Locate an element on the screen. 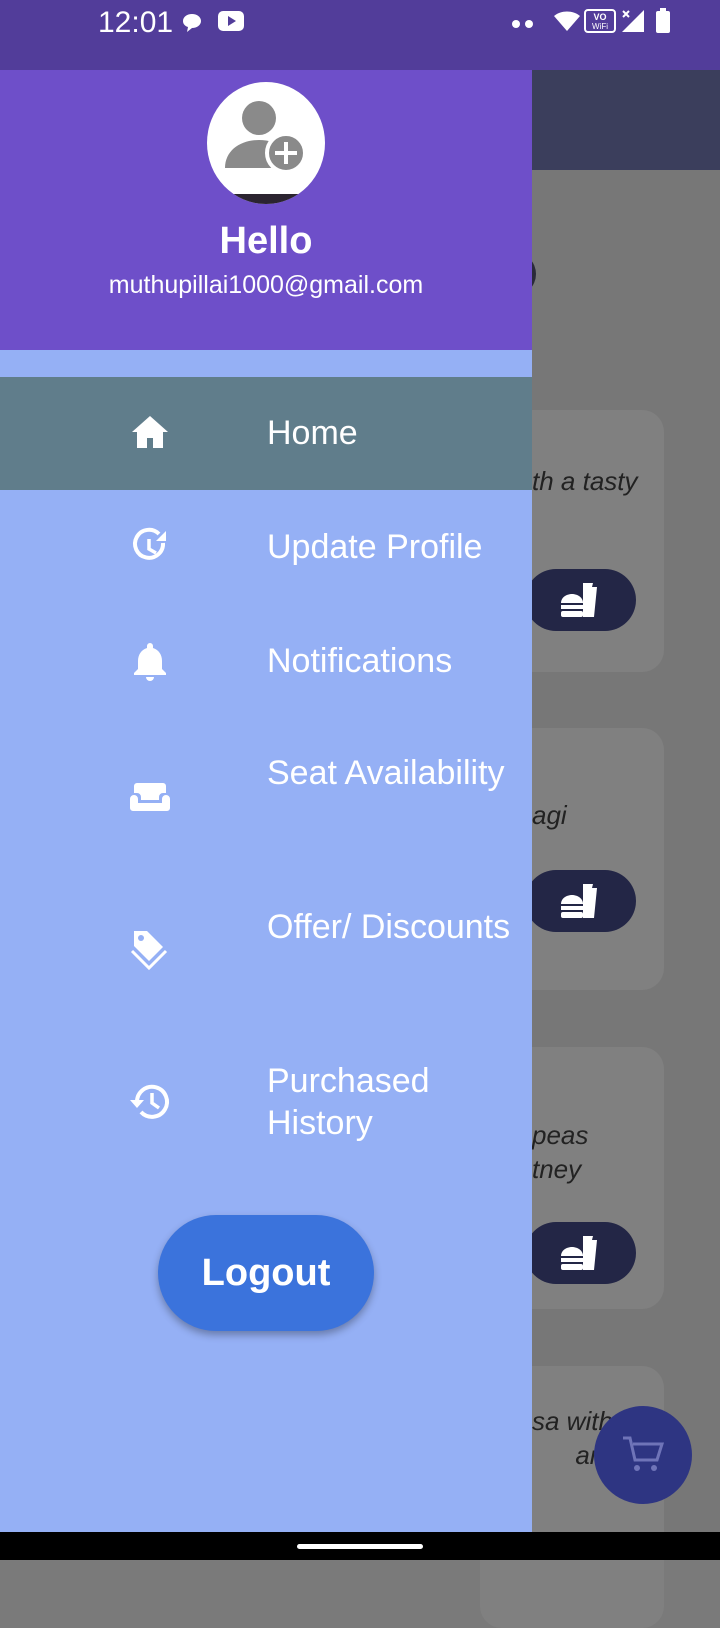 This screenshot has width=720, height=1628. avatar-shade is located at coordinates (266, 199).